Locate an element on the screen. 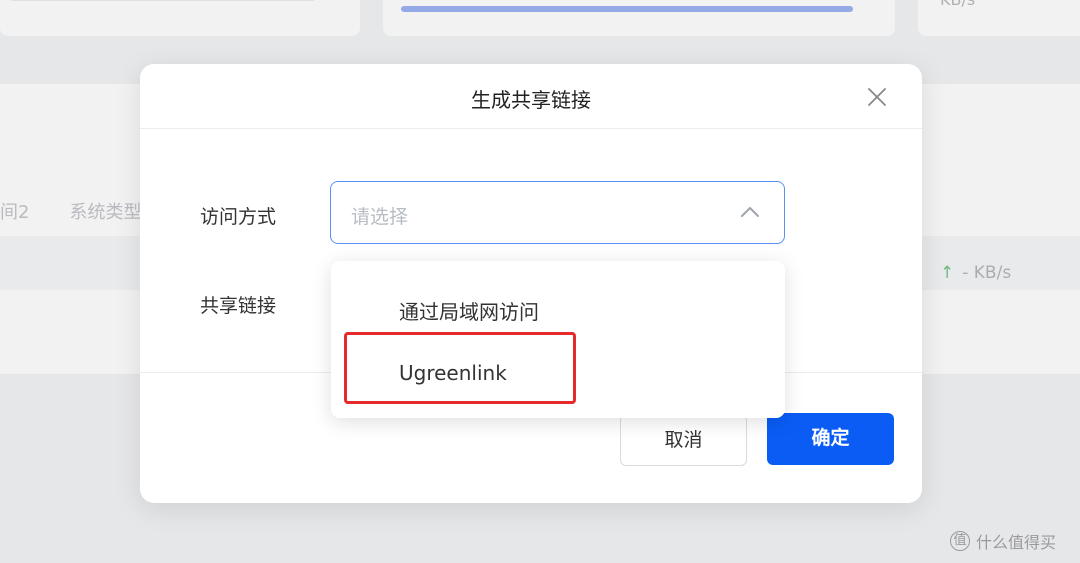 Image resolution: width=1080 pixels, height=563 pixels. cancel-button: 取消 is located at coordinates (683, 440).